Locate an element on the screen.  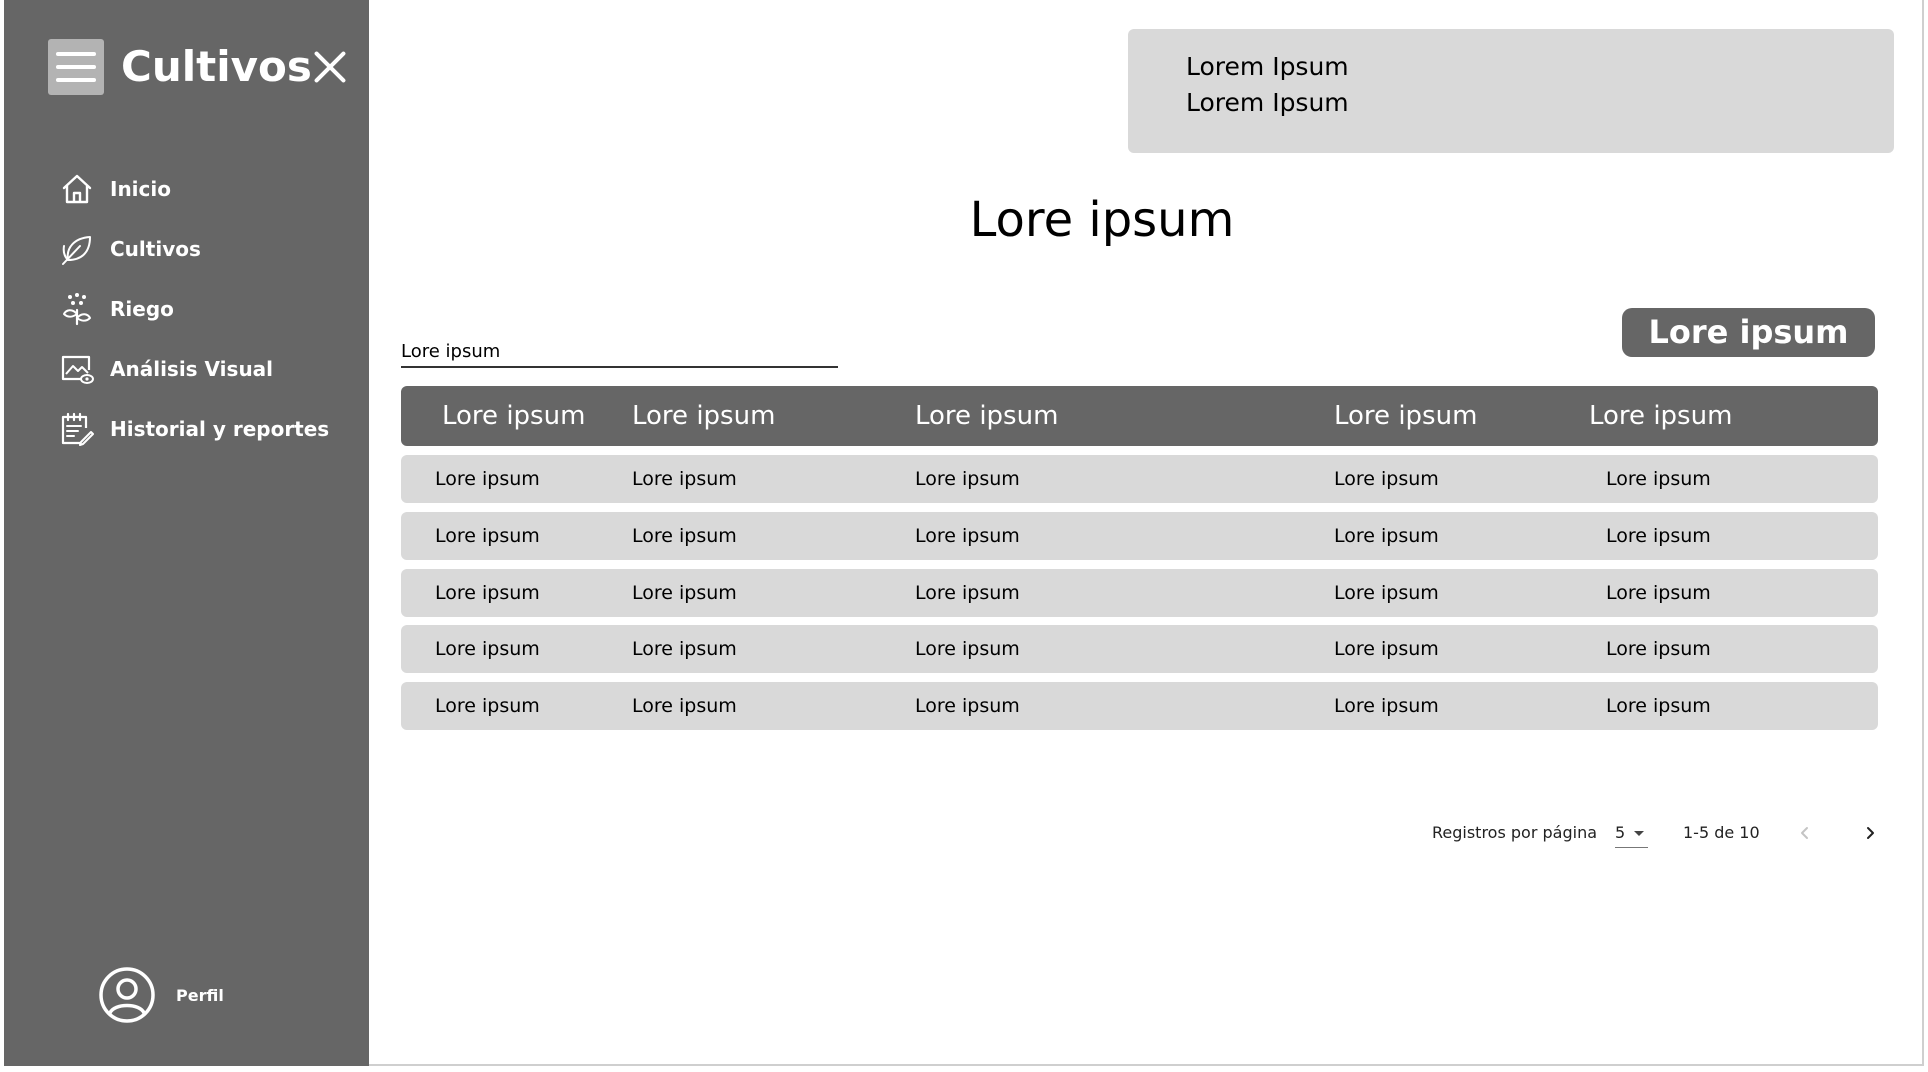
sidebar-item-cultivos: Cultivos is located at coordinates (210, 249).